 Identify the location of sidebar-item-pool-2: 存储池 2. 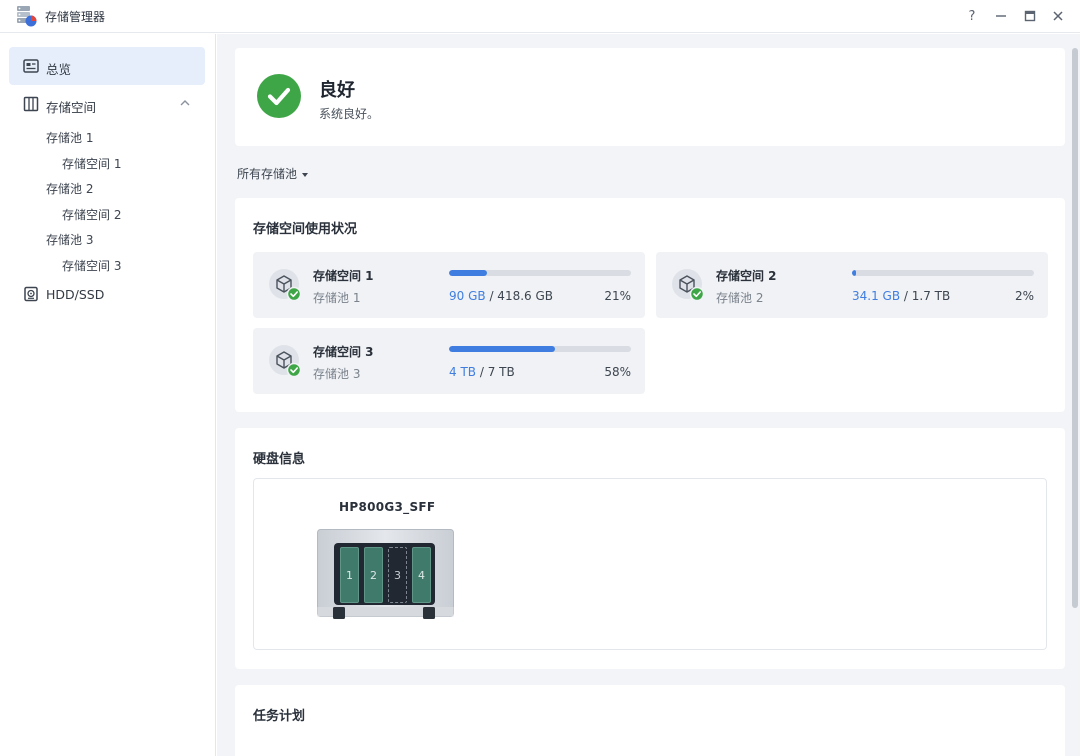
(69, 188).